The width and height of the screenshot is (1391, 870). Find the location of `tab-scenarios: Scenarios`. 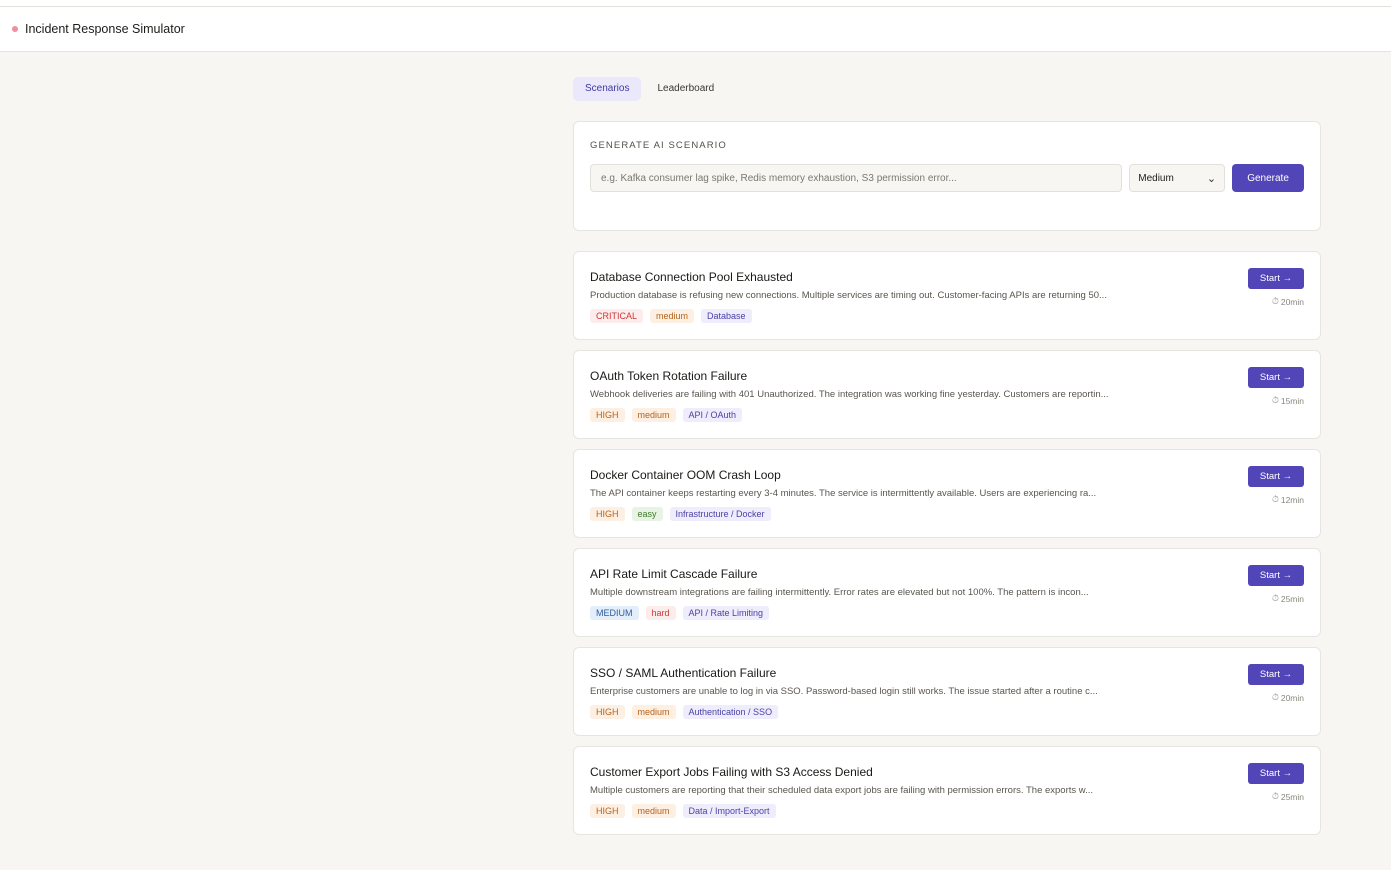

tab-scenarios: Scenarios is located at coordinates (607, 89).